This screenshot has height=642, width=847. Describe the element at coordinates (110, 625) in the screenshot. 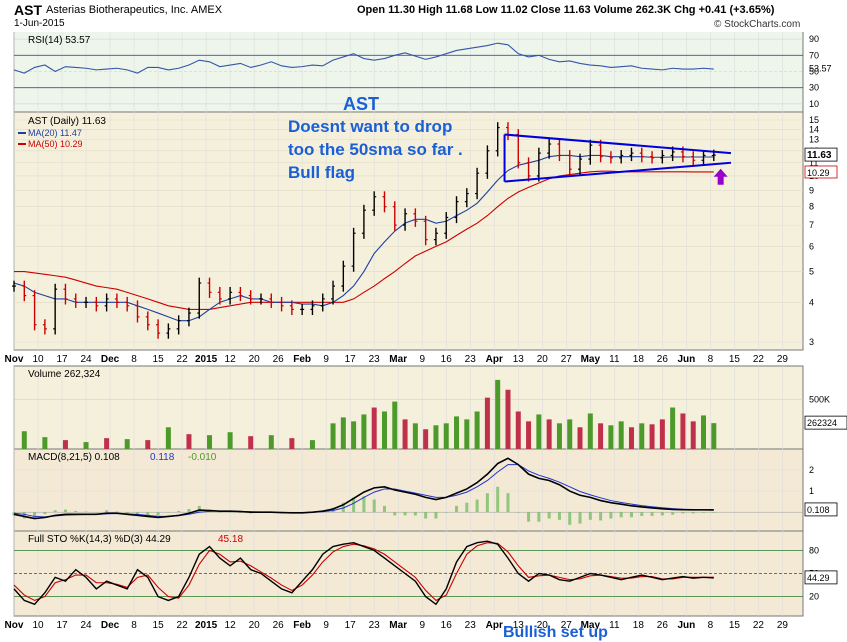

I see `x-axis-label-bottom: Dec` at that location.